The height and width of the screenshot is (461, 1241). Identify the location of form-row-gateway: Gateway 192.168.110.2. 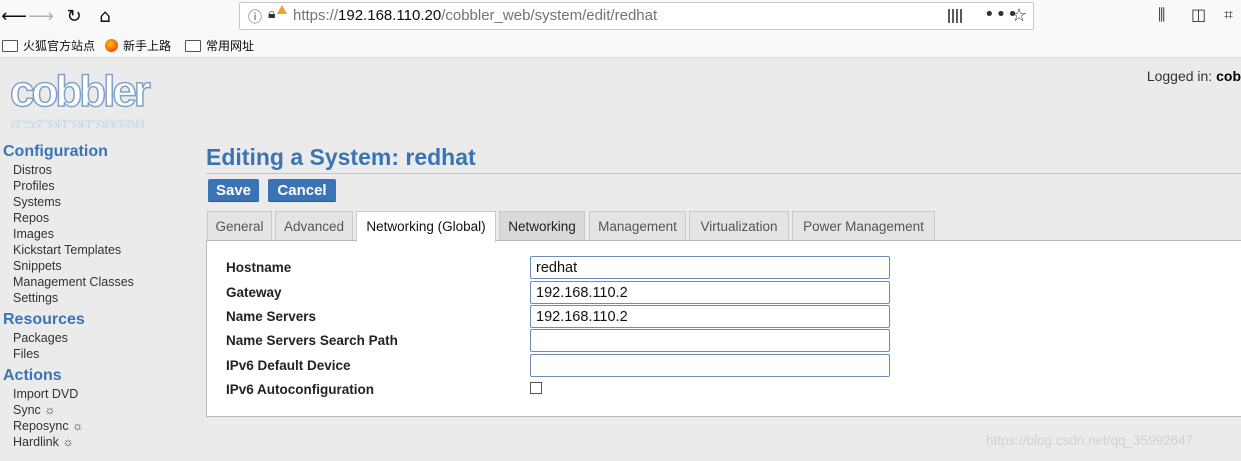
(566, 293).